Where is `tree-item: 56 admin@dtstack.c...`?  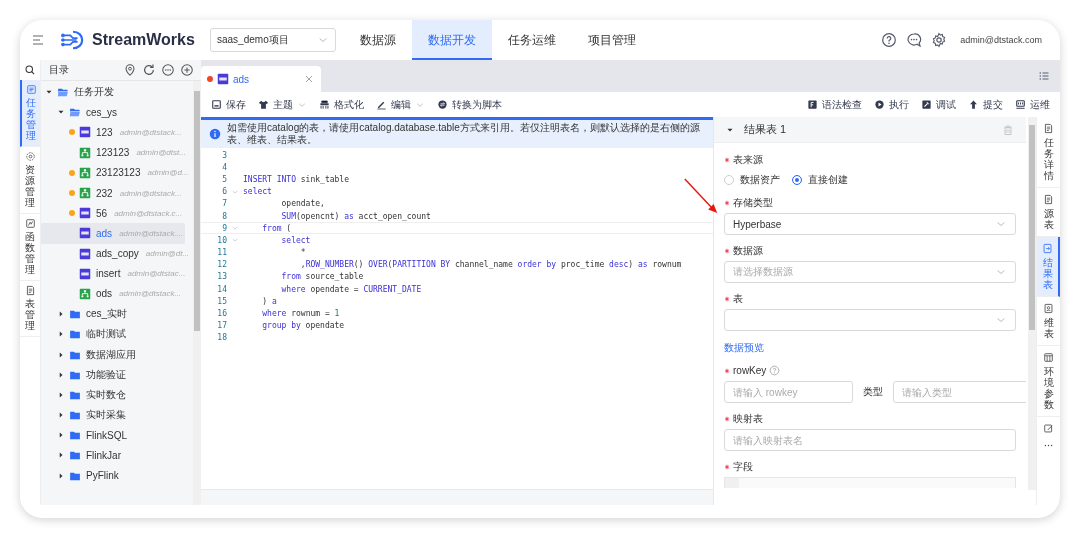 tree-item: 56 admin@dtstack.c... is located at coordinates (113, 213).